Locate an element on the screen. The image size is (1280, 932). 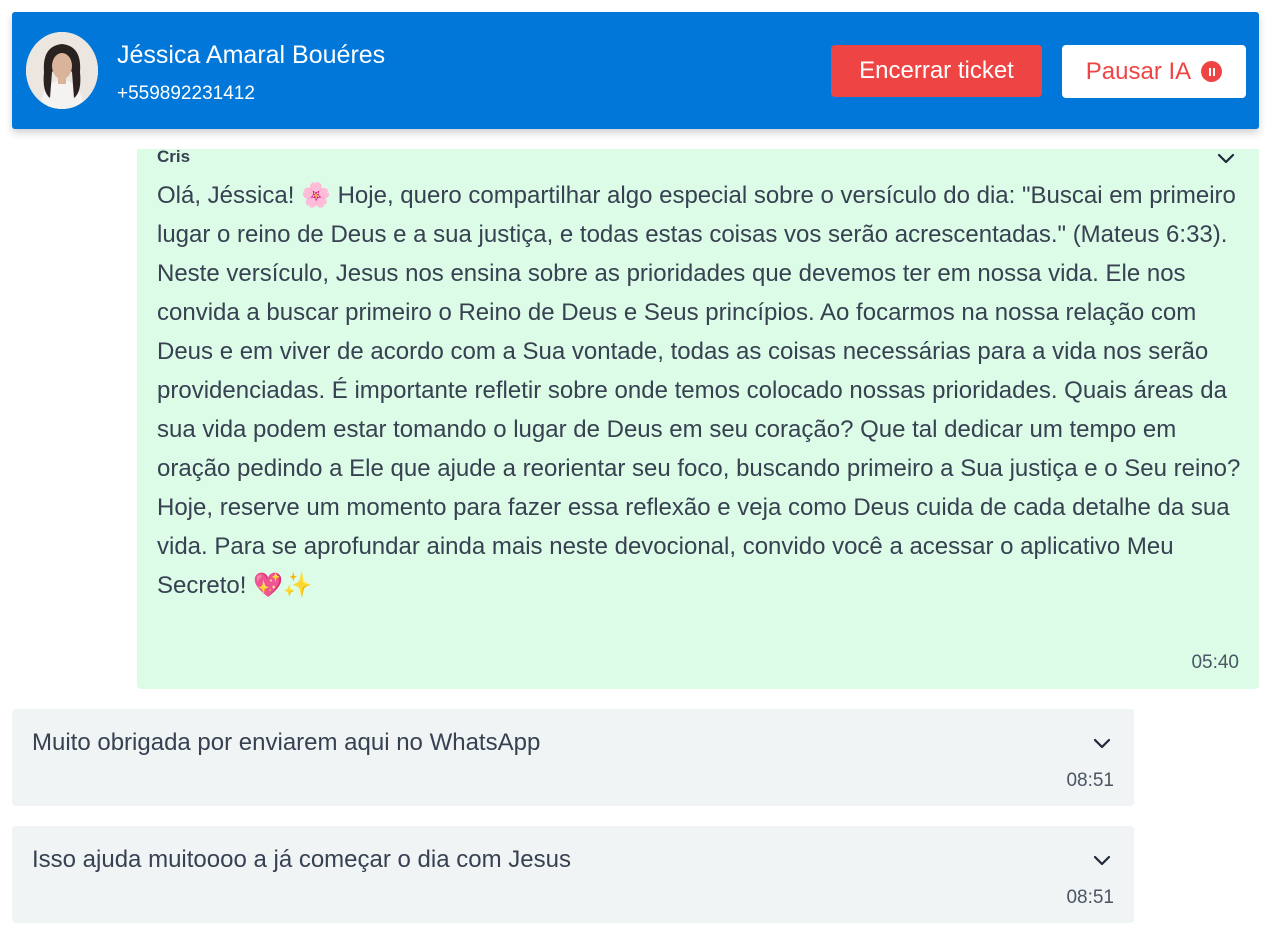
pause-ai-label: Pausar IA is located at coordinates (1138, 71).